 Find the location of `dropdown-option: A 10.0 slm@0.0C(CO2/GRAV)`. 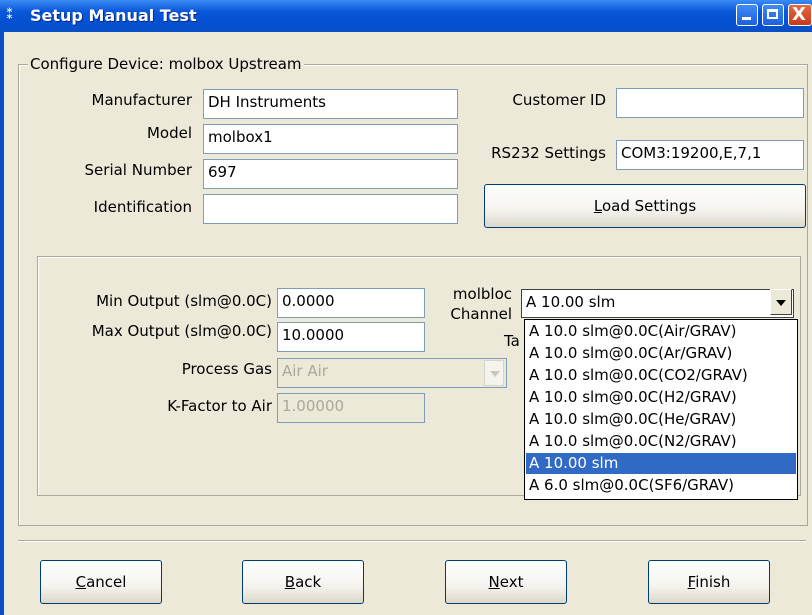

dropdown-option: A 10.0 slm@0.0C(CO2/GRAV) is located at coordinates (661, 375).